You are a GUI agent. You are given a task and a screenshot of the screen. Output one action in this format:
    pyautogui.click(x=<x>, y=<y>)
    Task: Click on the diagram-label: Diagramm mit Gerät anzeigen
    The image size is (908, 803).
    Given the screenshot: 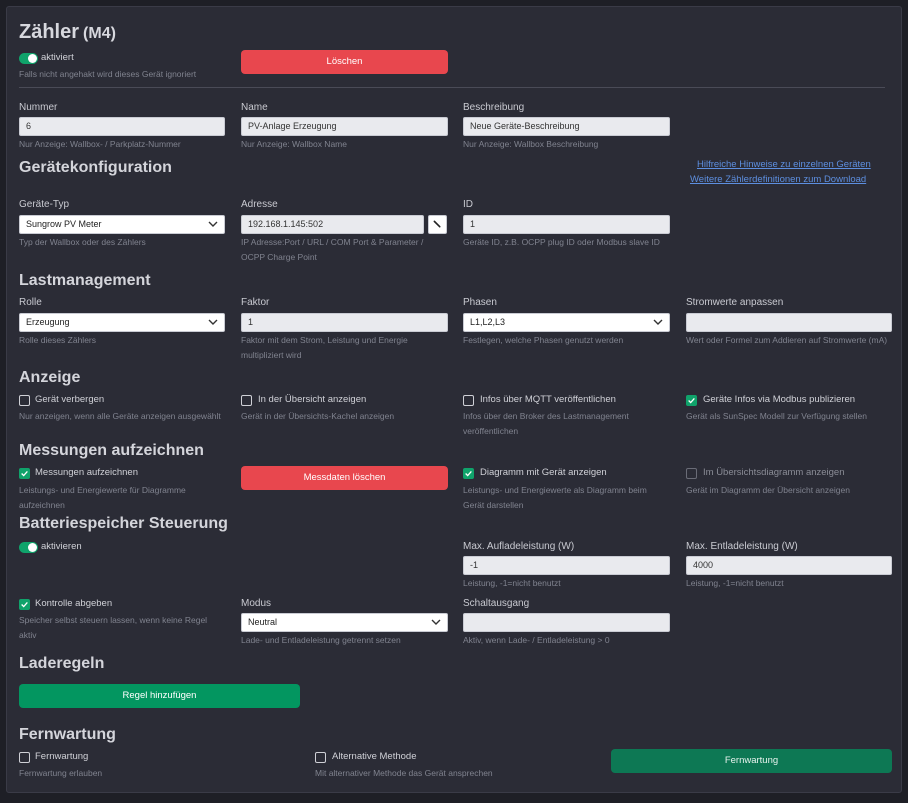 What is the action you would take?
    pyautogui.click(x=543, y=472)
    